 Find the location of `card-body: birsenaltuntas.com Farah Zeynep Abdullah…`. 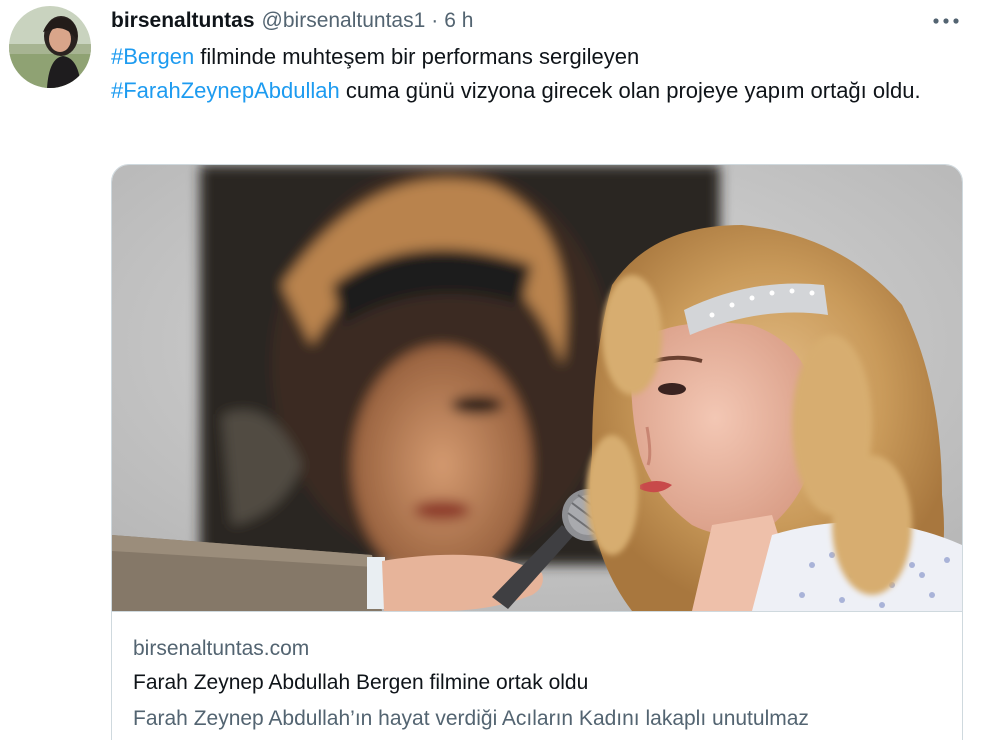

card-body: birsenaltuntas.com Farah Zeynep Abdullah… is located at coordinates (543, 685).